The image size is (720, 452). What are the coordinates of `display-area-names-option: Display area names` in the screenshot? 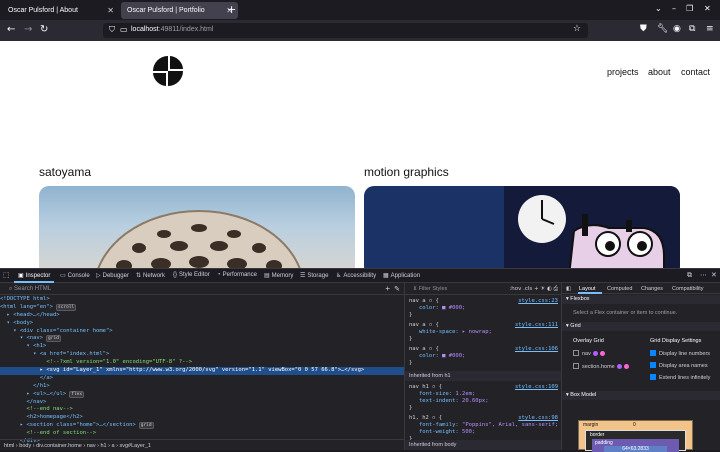 It's located at (679, 365).